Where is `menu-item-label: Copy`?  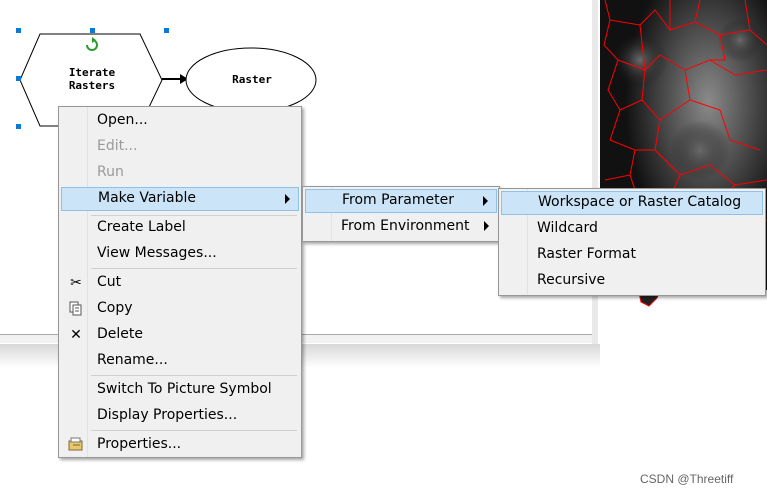 menu-item-label: Copy is located at coordinates (115, 308).